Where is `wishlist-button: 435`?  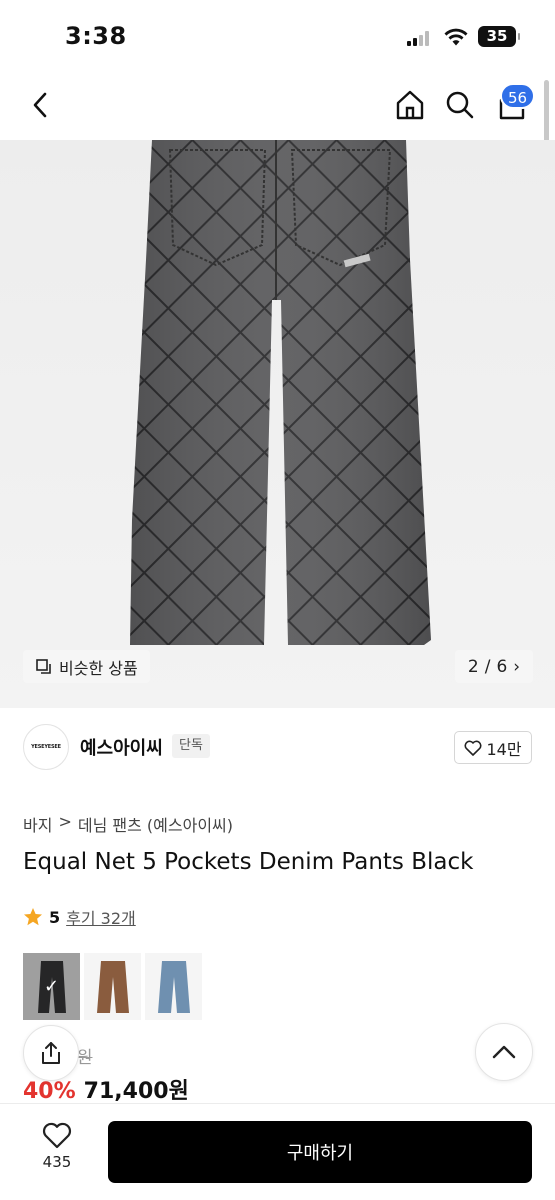 wishlist-button: 435 is located at coordinates (57, 1151).